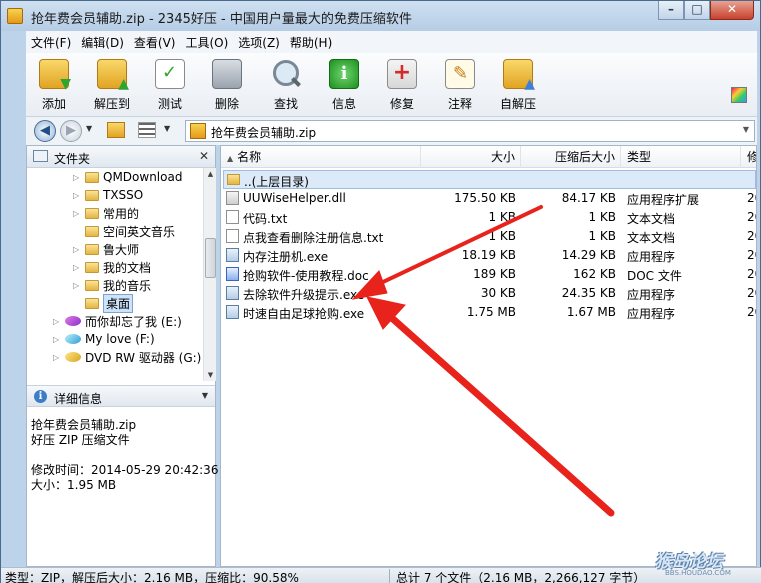 The height and width of the screenshot is (583, 761). What do you see at coordinates (591, 312) in the screenshot?
I see `file-packed-size: 1.67 MB` at bounding box center [591, 312].